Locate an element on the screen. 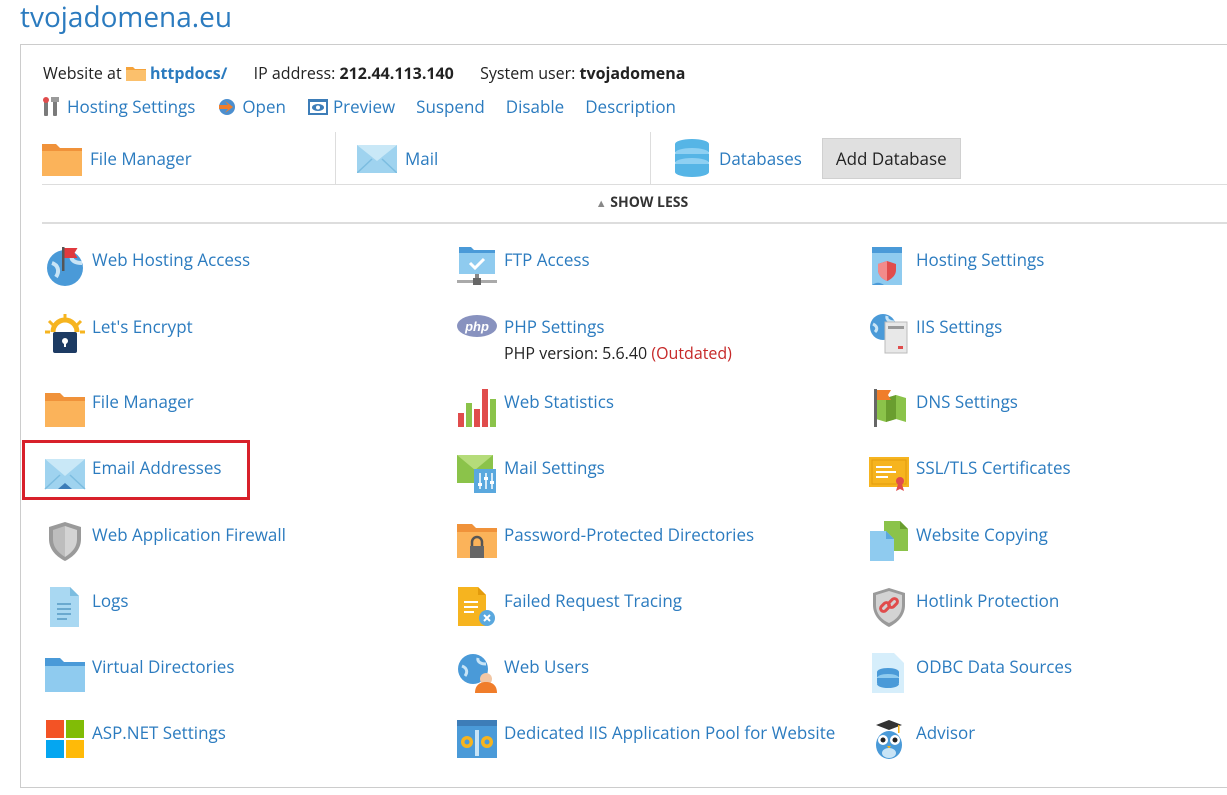 Image resolution: width=1227 pixels, height=795 pixels. globe-arrow-icon is located at coordinates (227, 106).